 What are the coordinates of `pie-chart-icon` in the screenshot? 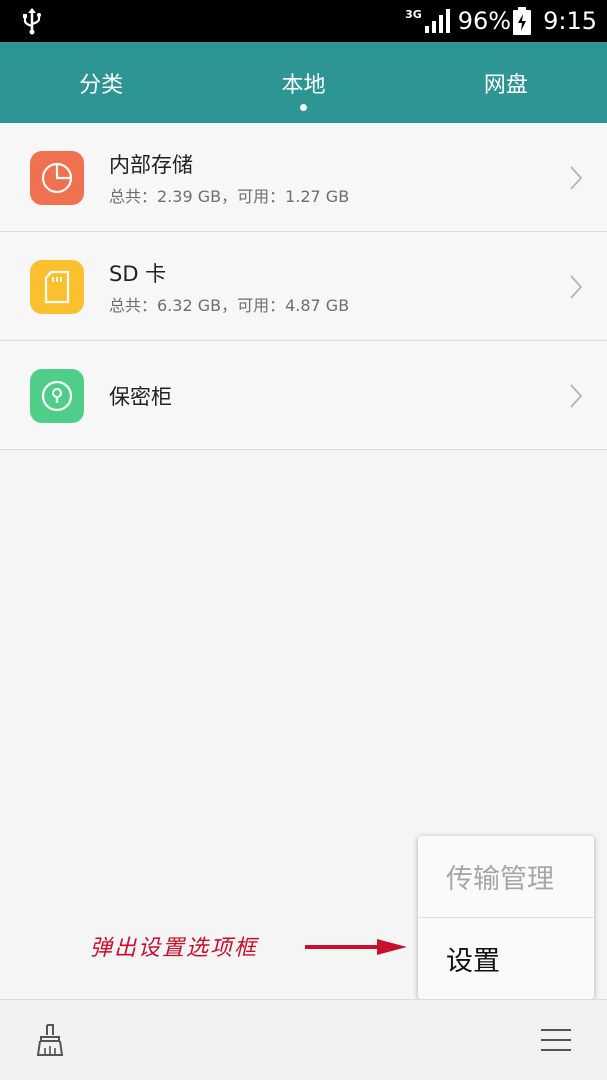 It's located at (57, 178).